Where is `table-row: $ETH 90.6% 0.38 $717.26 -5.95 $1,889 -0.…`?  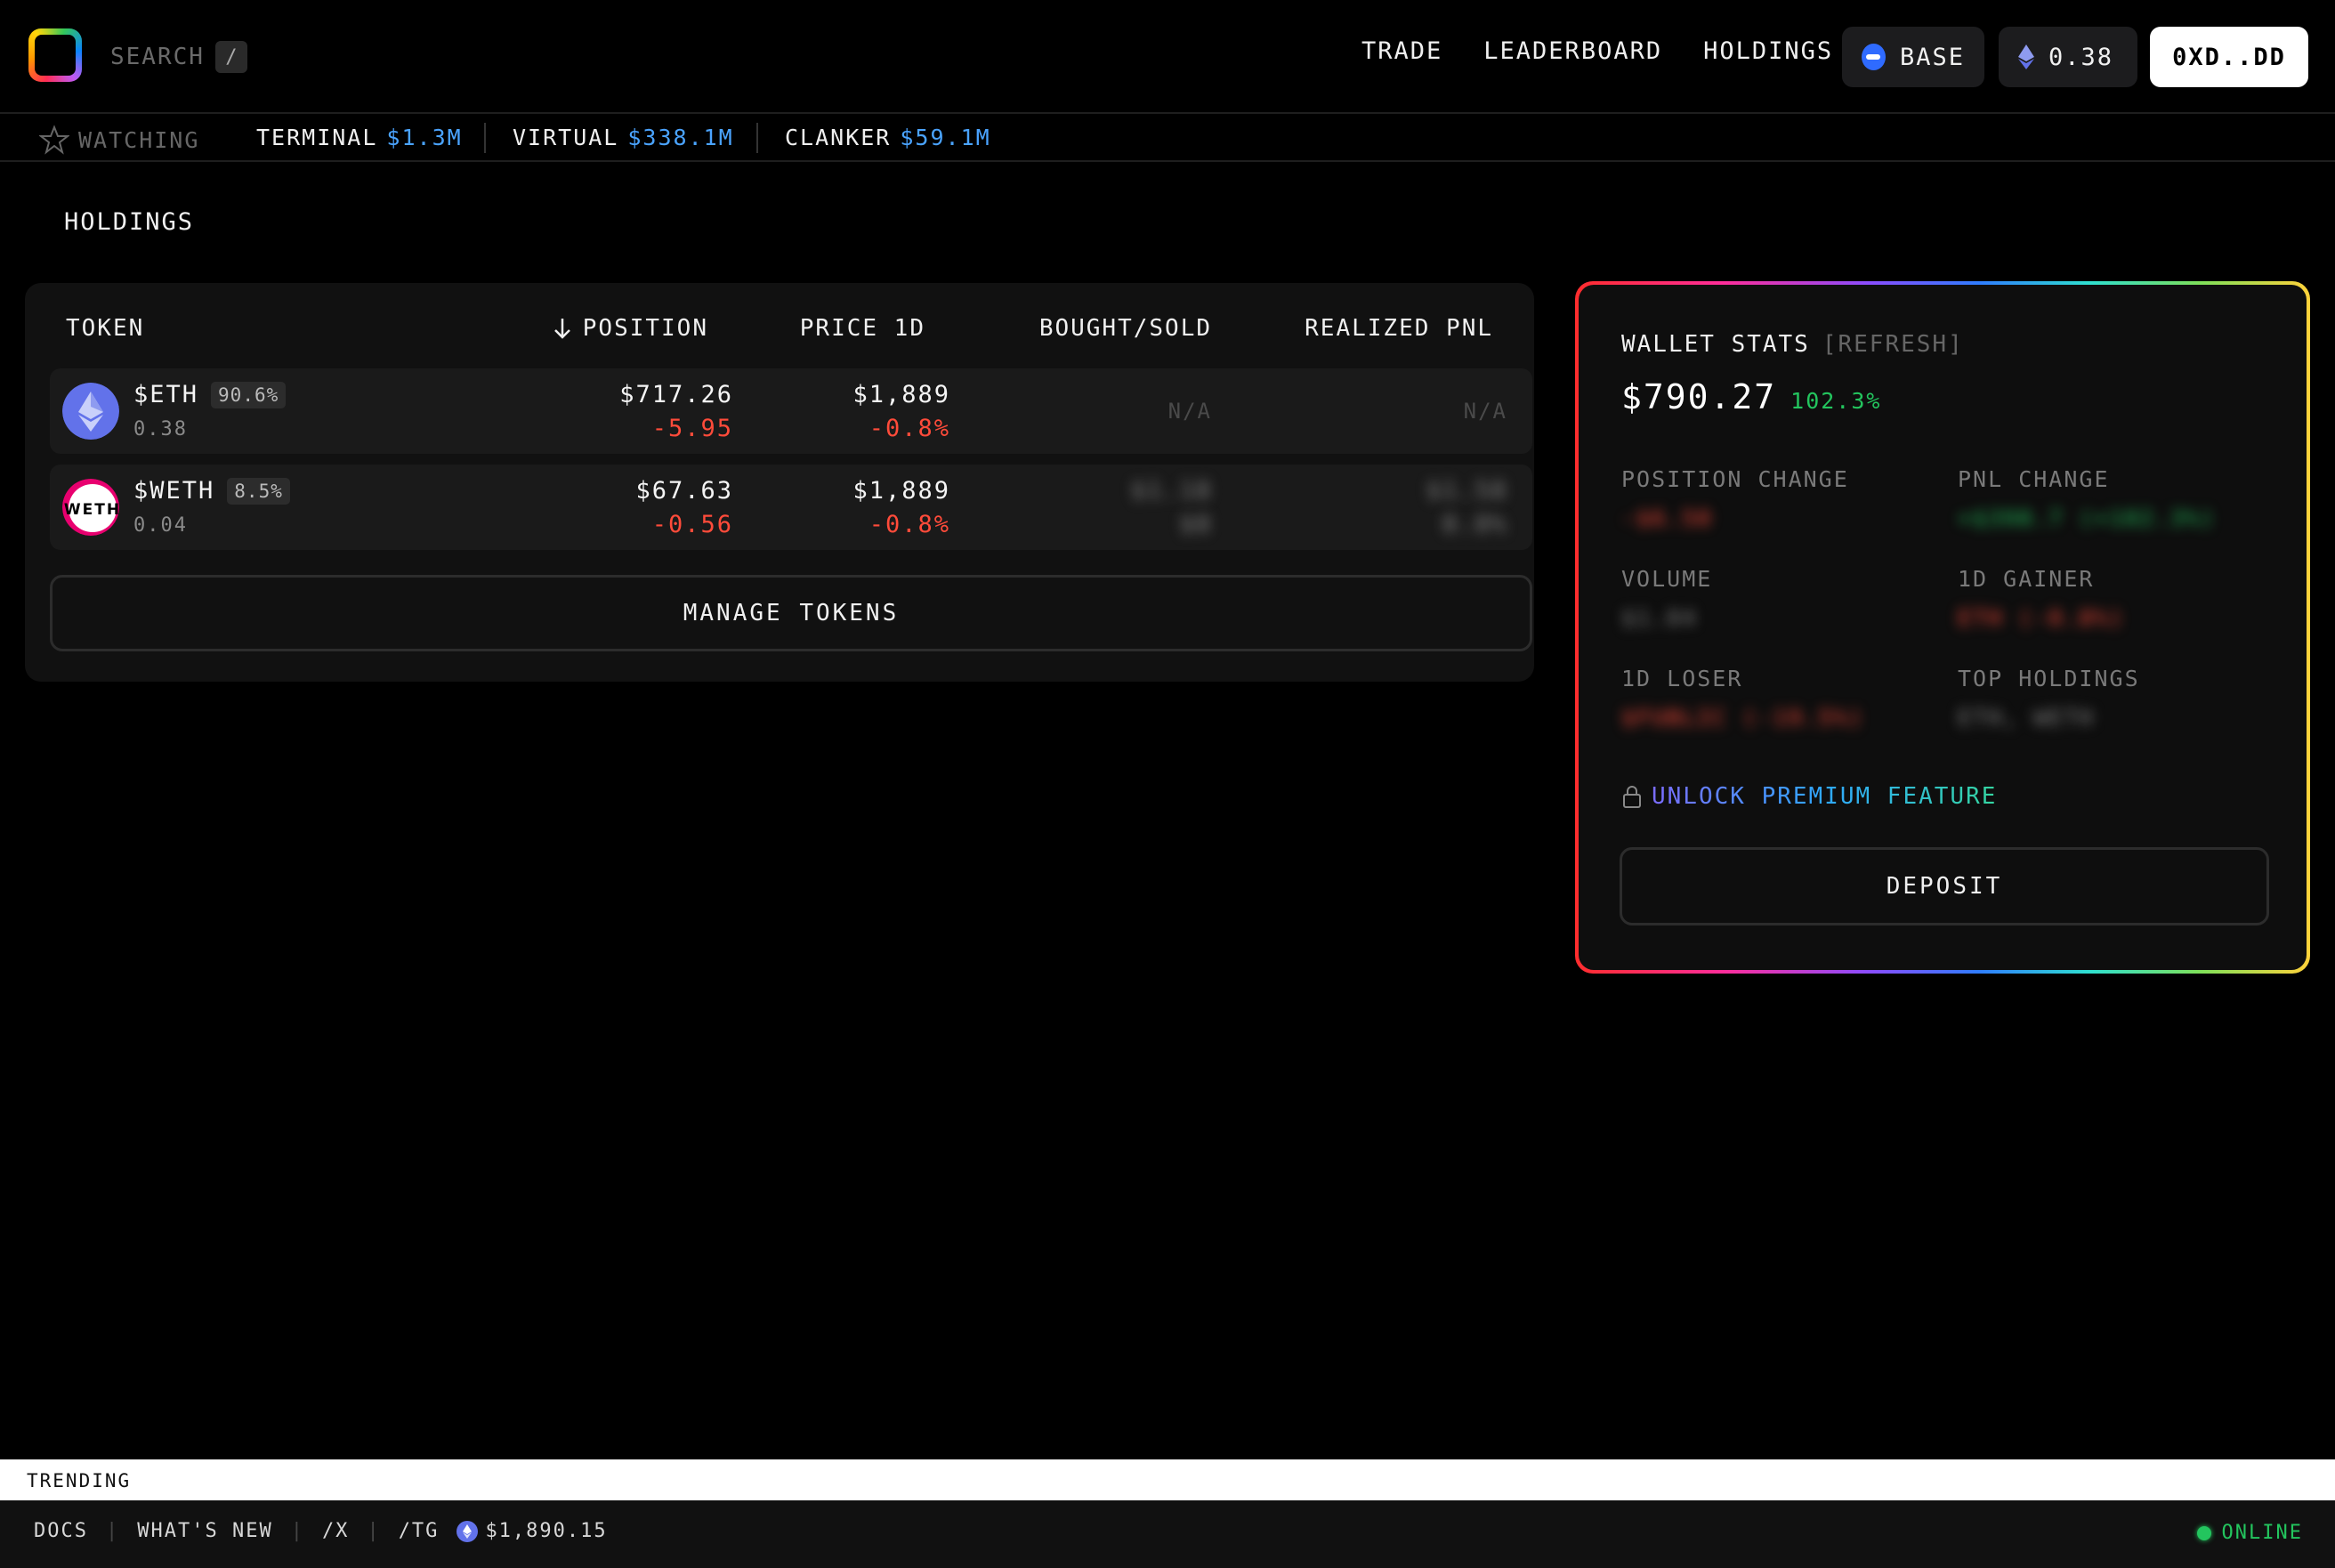 table-row: $ETH 90.6% 0.38 $717.26 -5.95 $1,889 -0.… is located at coordinates (791, 411).